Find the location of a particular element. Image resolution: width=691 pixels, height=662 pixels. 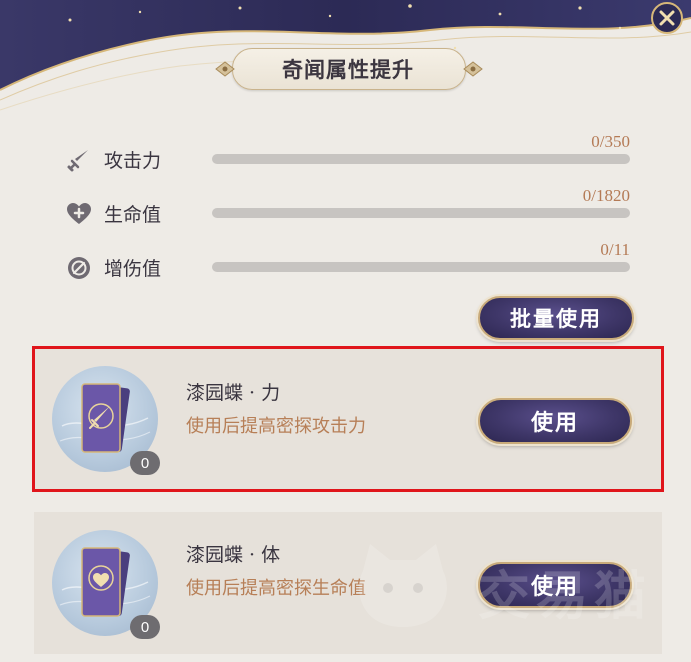

bulk-use-button: 批量使用 is located at coordinates (556, 318).